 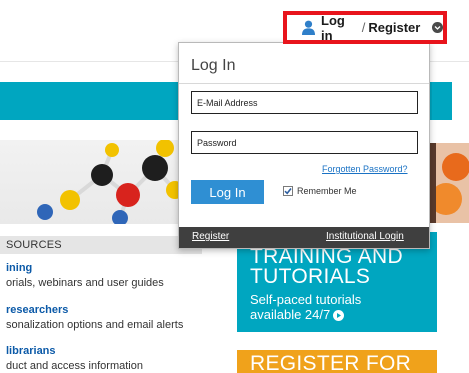 What do you see at coordinates (308, 27) in the screenshot?
I see `user-icon` at bounding box center [308, 27].